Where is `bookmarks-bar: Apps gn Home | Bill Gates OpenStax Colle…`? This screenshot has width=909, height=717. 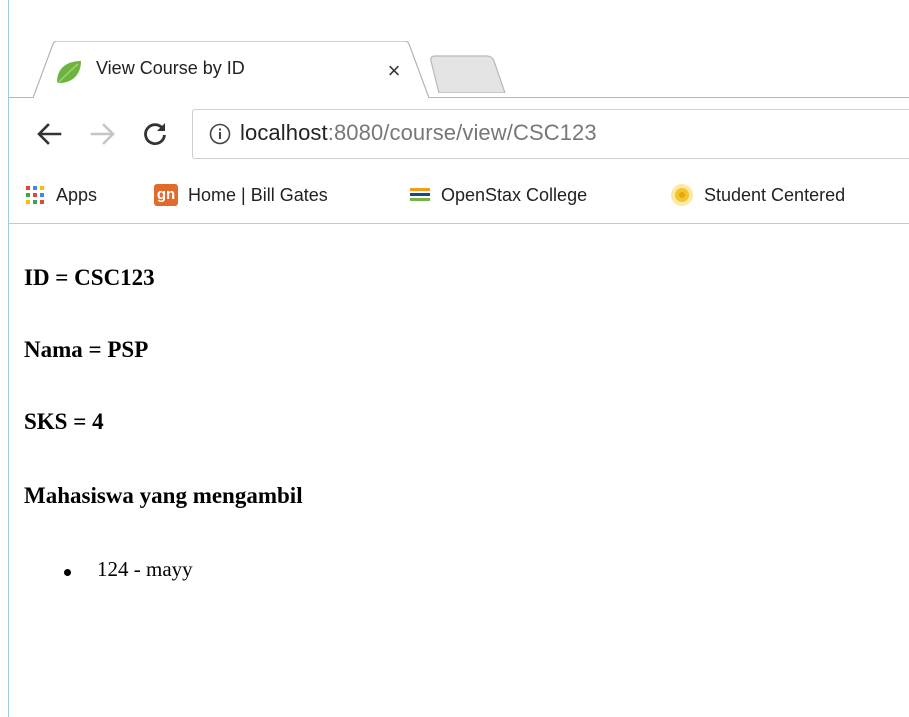
bookmarks-bar: Apps gn Home | Bill Gates OpenStax Colle… is located at coordinates (459, 196).